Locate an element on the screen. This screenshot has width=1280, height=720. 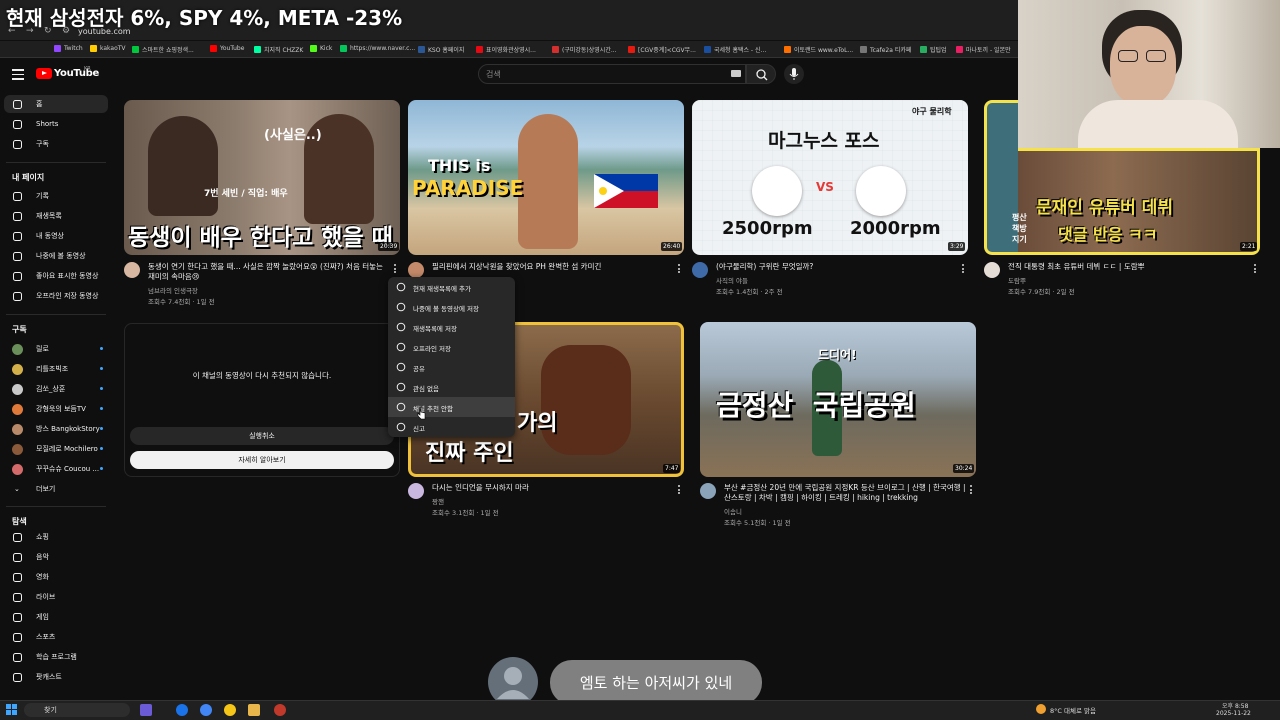
undo-button: 실행취소 is located at coordinates (262, 436).